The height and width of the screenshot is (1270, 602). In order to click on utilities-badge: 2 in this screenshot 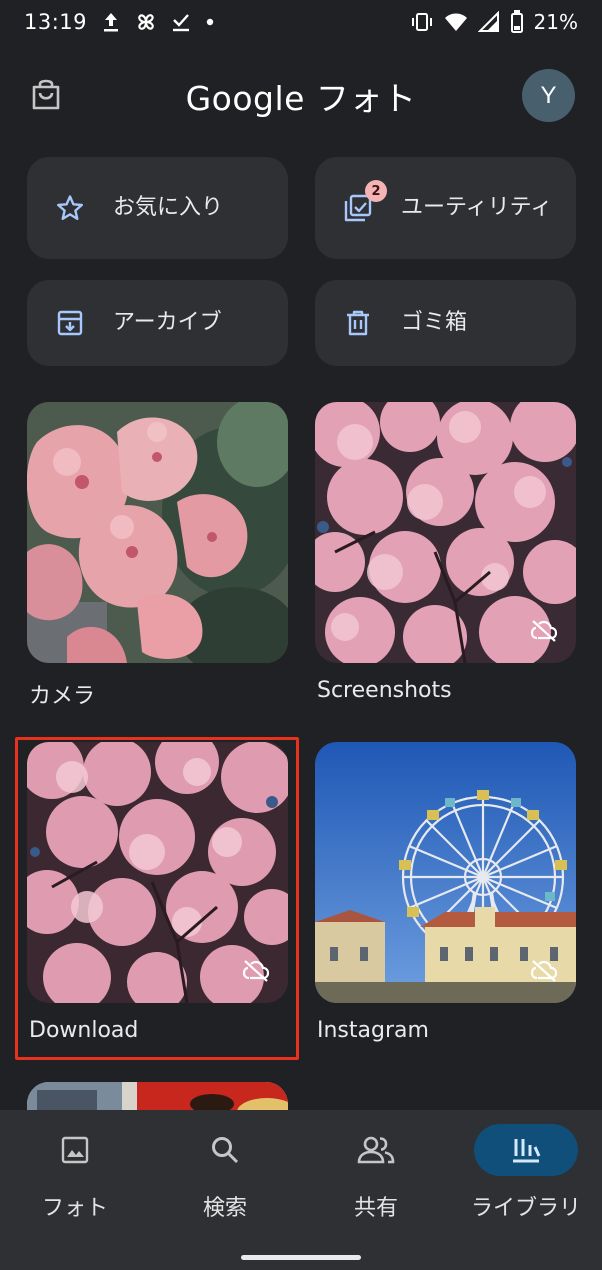, I will do `click(376, 191)`.